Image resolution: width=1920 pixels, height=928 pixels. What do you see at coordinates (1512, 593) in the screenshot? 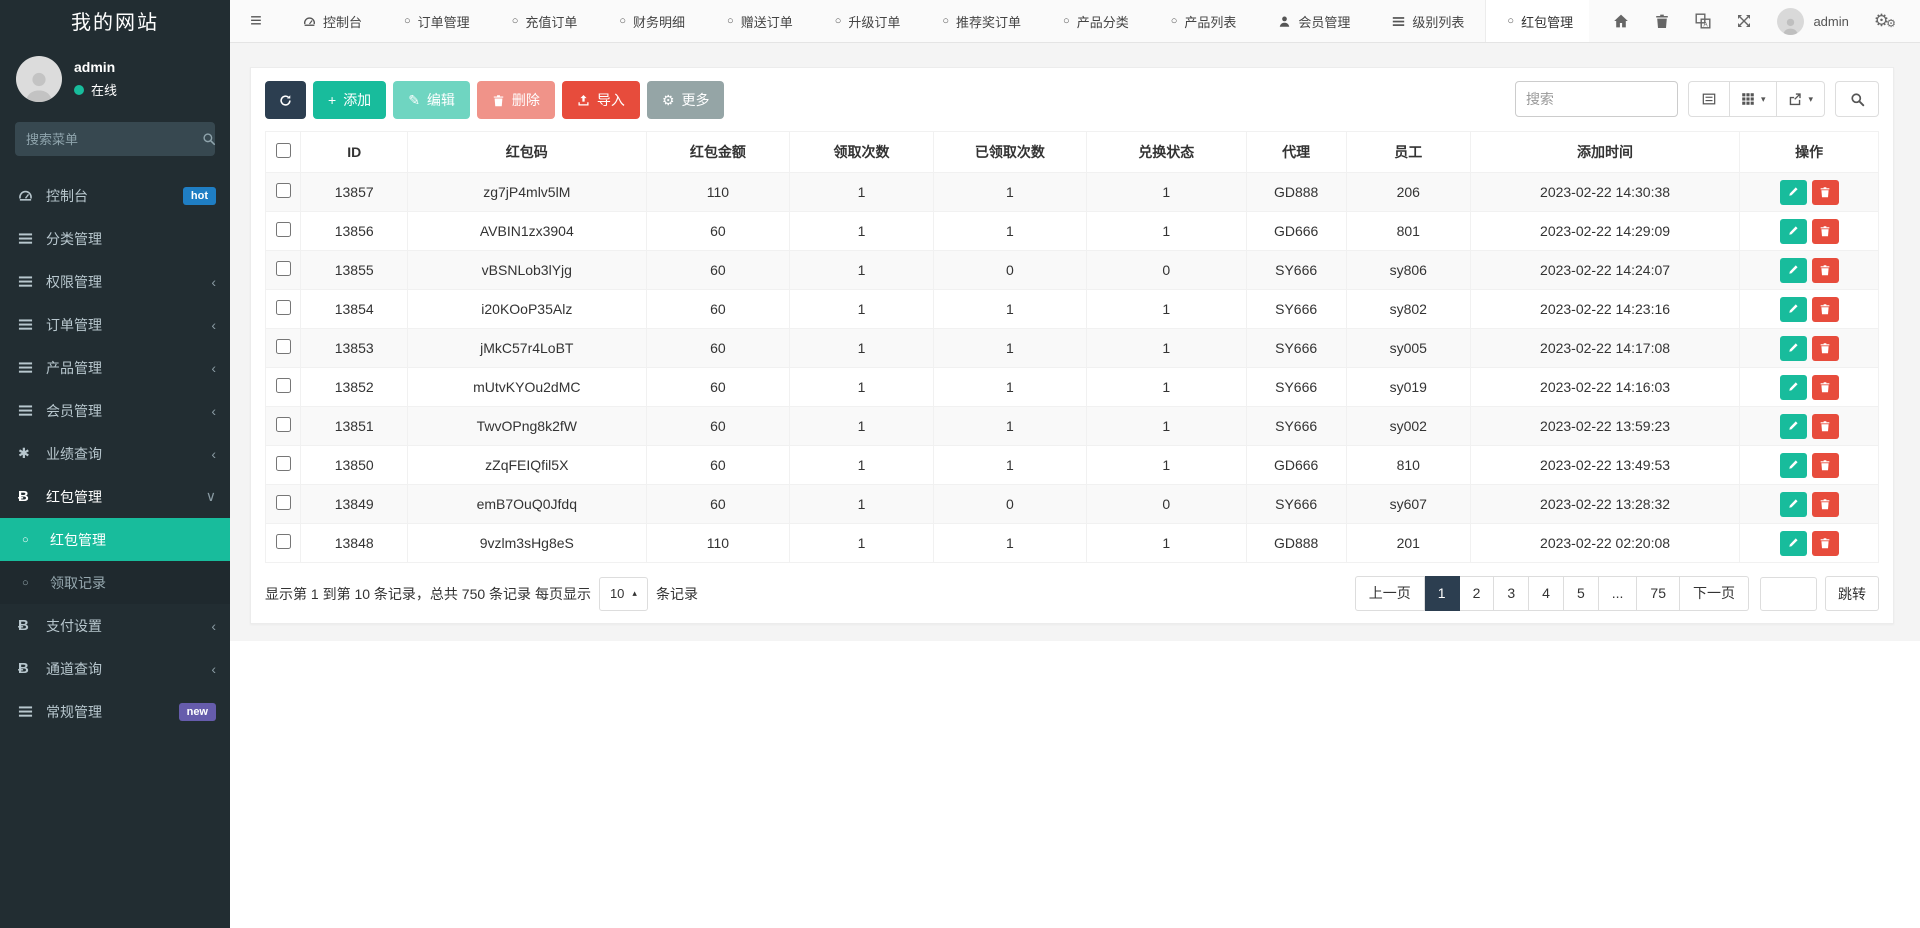
I see `page-button-3: 3` at bounding box center [1512, 593].